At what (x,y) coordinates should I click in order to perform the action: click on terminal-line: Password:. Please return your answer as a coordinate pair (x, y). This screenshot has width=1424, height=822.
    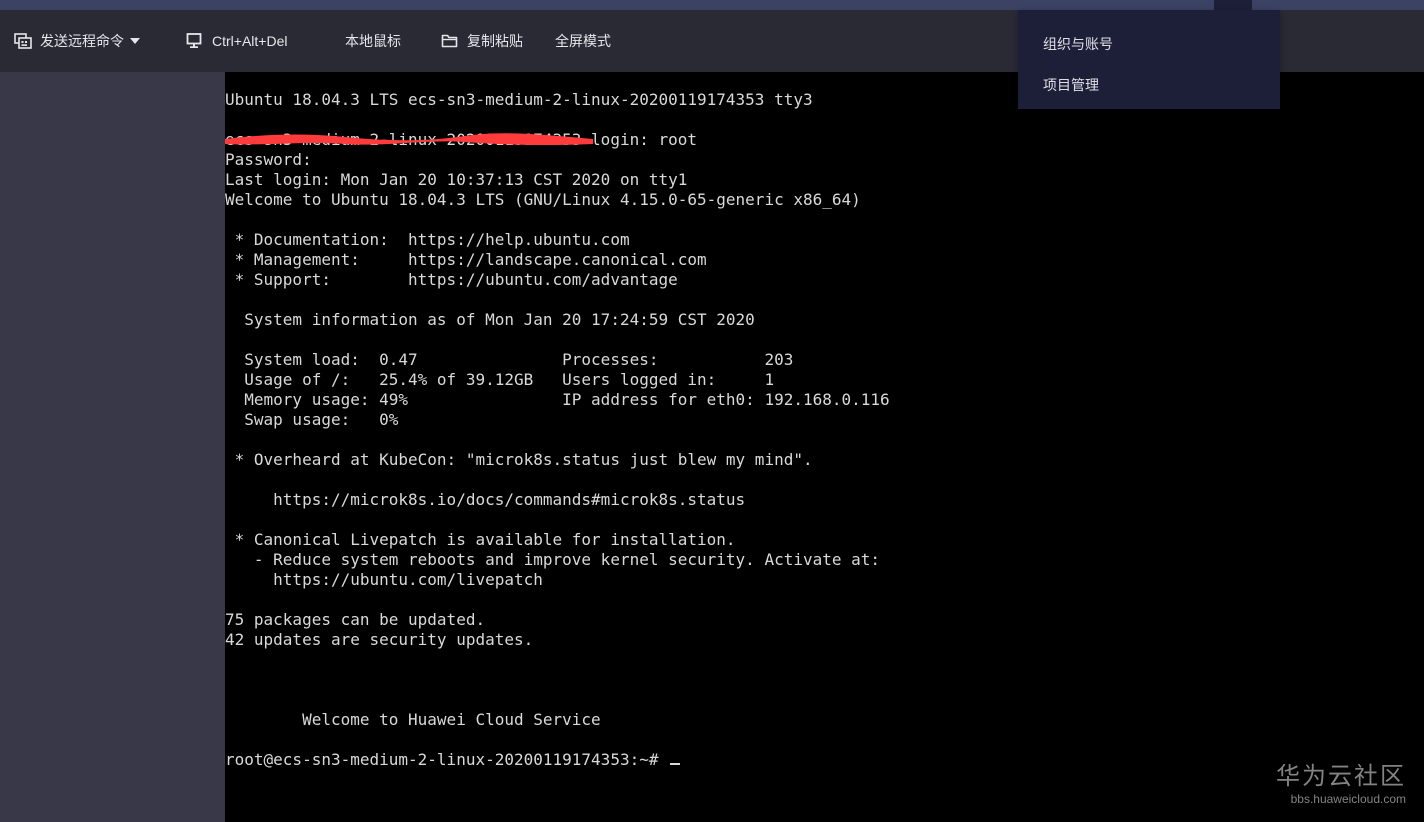
    Looking at the image, I should click on (268, 159).